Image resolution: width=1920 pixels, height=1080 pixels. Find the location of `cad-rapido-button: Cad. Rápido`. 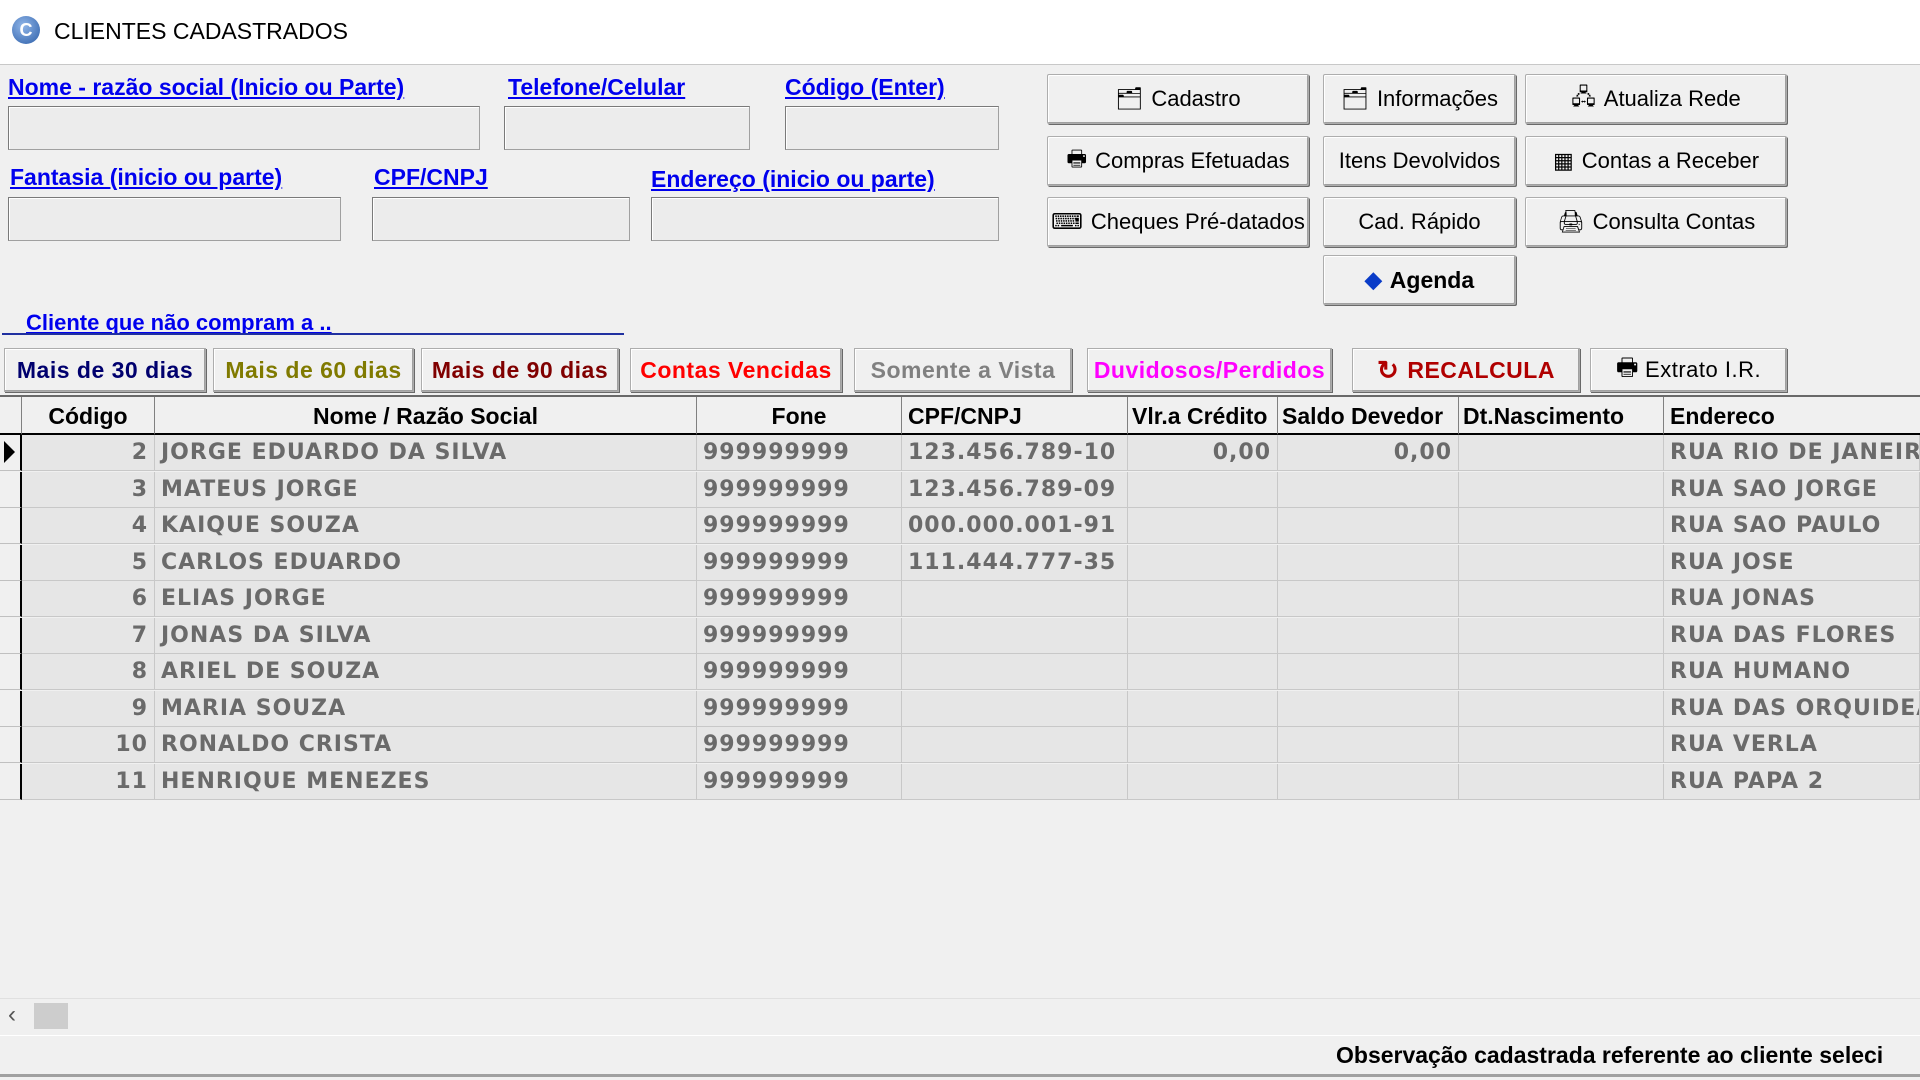

cad-rapido-button: Cad. Rápido is located at coordinates (1419, 222).